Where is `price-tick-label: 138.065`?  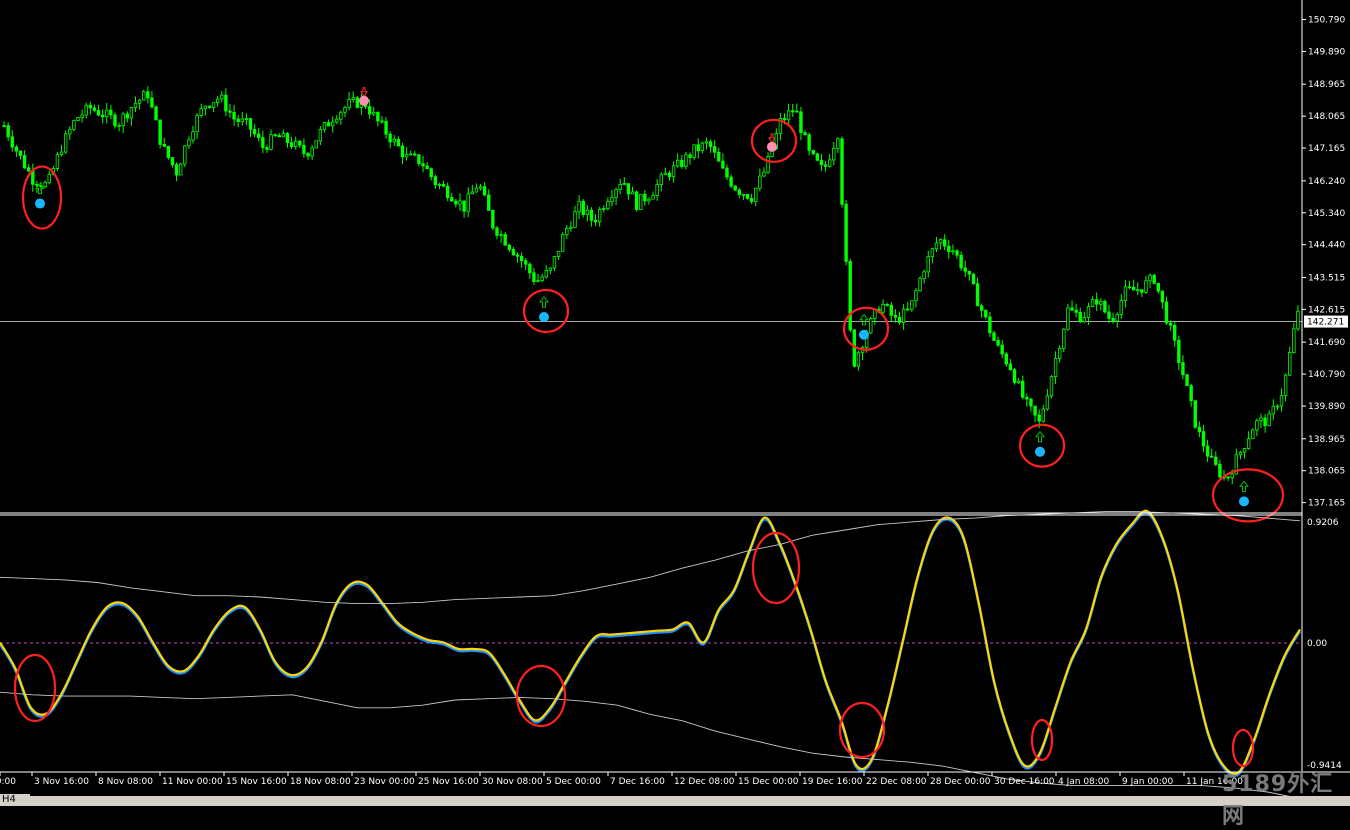 price-tick-label: 138.065 is located at coordinates (1326, 472).